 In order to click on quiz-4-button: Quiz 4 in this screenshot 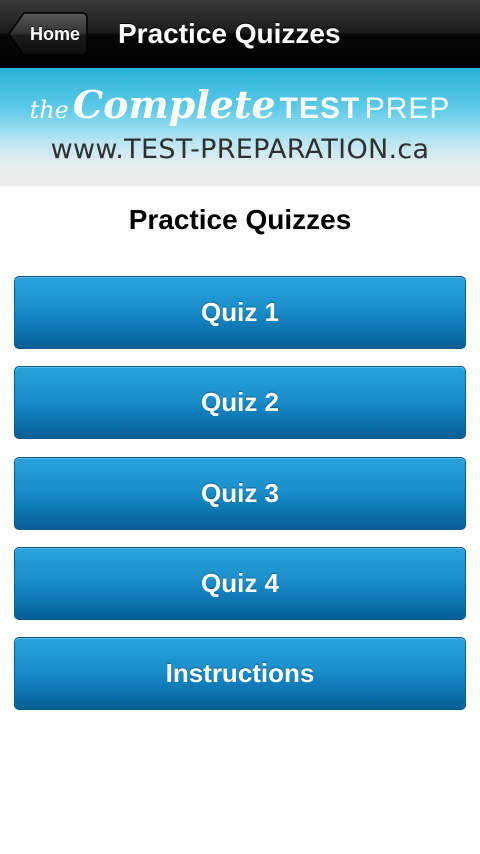, I will do `click(240, 583)`.